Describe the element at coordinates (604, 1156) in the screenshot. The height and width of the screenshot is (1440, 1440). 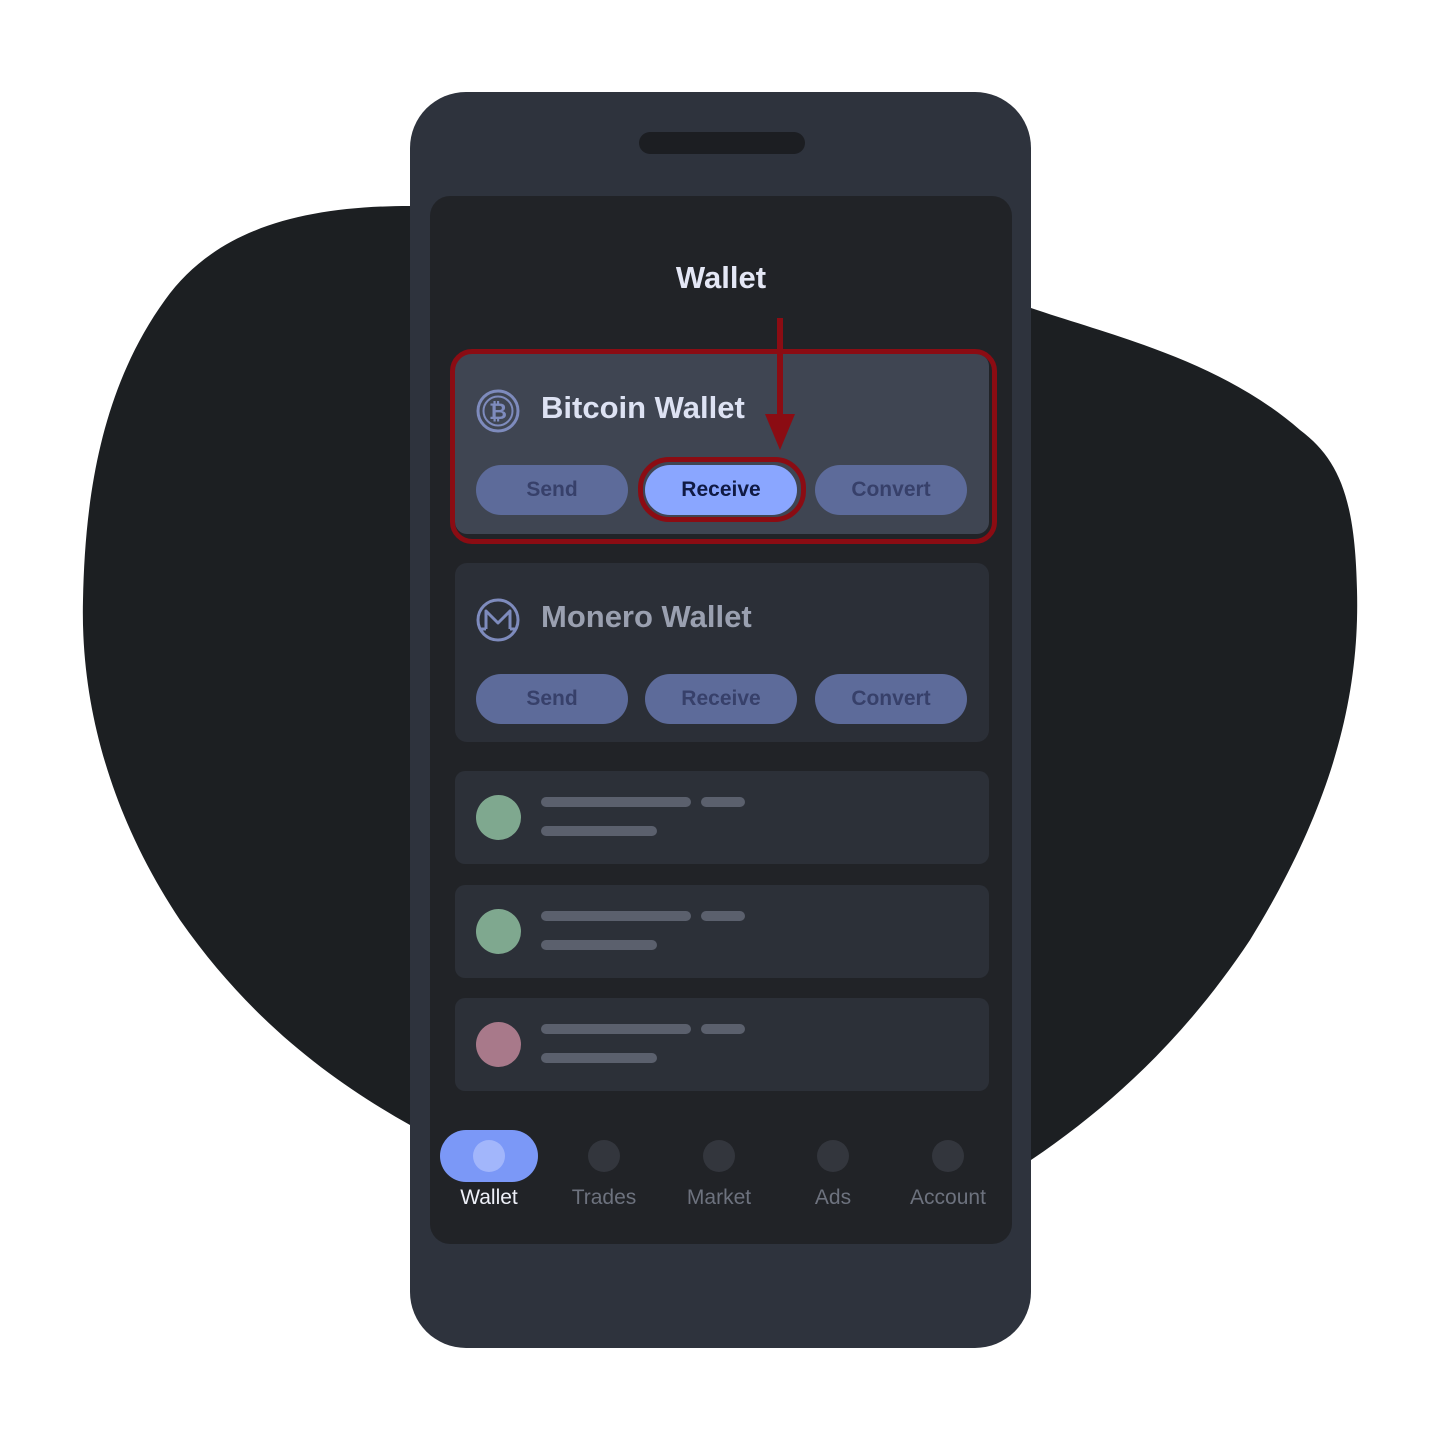
I see `trades-icon` at that location.